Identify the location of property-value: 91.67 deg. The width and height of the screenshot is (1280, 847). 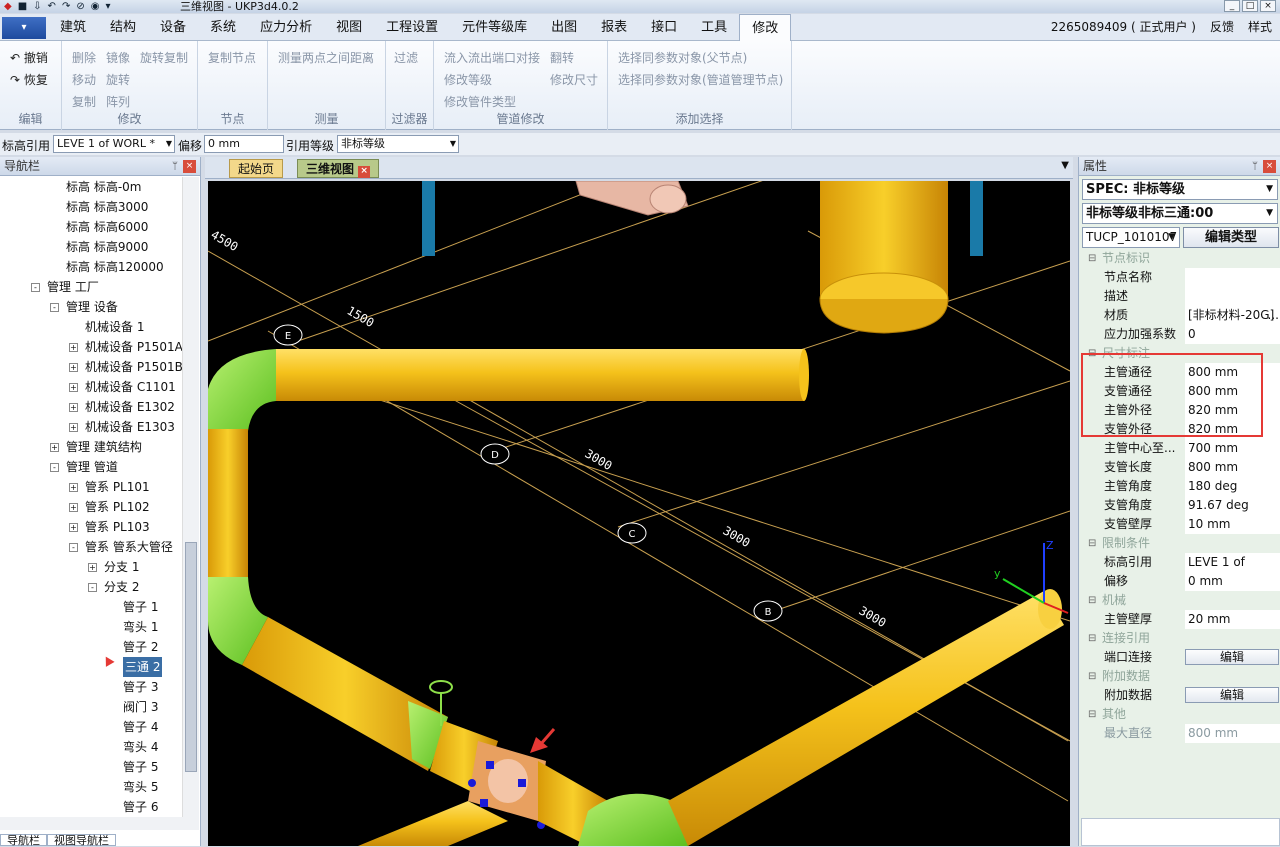
(1232, 505).